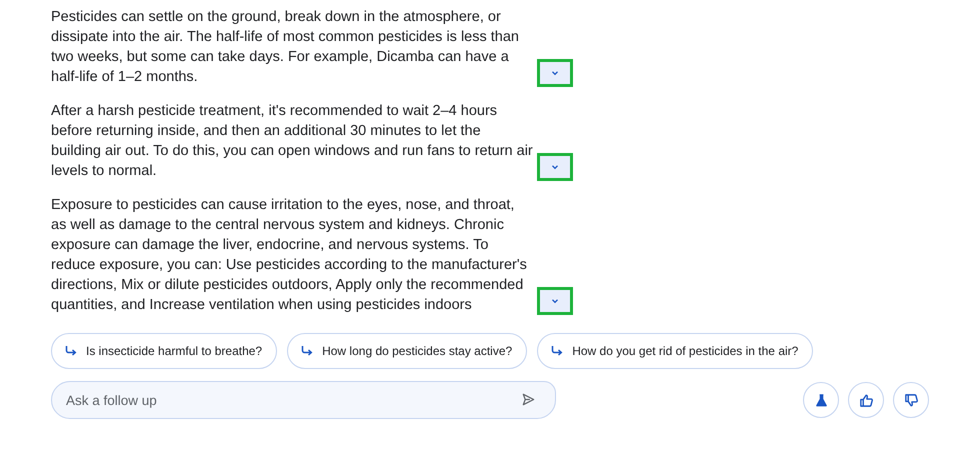 Image resolution: width=960 pixels, height=449 pixels. I want to click on suggestion-chip: Is insecticide harmful to breathe?, so click(164, 351).